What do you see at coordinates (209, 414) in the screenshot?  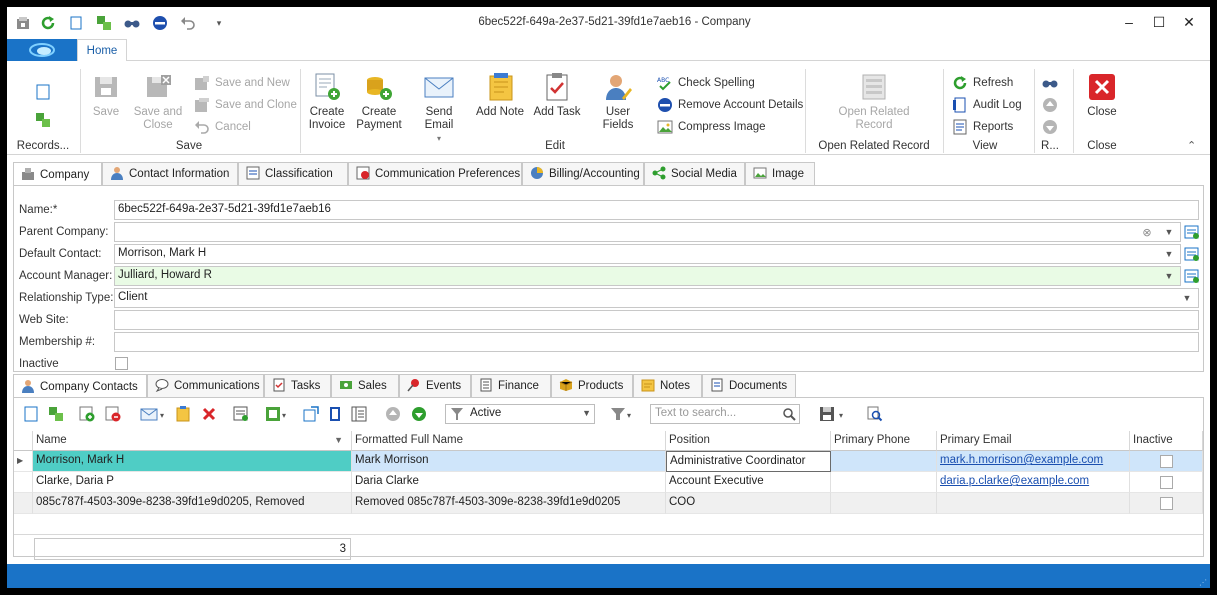 I see `delete-icon` at bounding box center [209, 414].